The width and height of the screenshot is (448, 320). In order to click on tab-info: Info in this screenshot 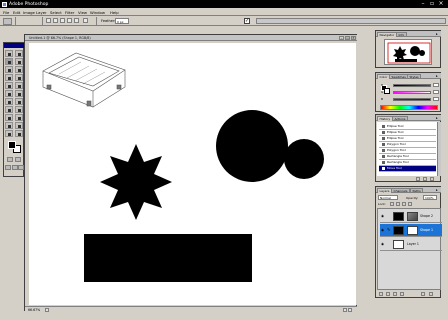, I will do `click(401, 34)`.